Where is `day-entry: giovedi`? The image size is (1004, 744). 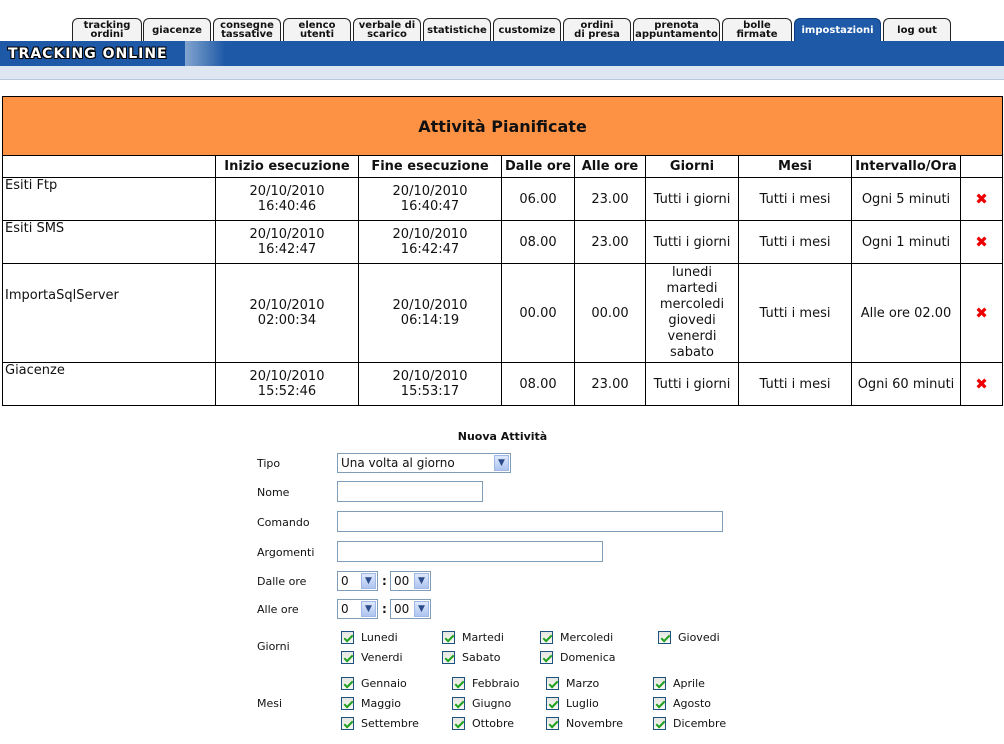
day-entry: giovedi is located at coordinates (692, 320).